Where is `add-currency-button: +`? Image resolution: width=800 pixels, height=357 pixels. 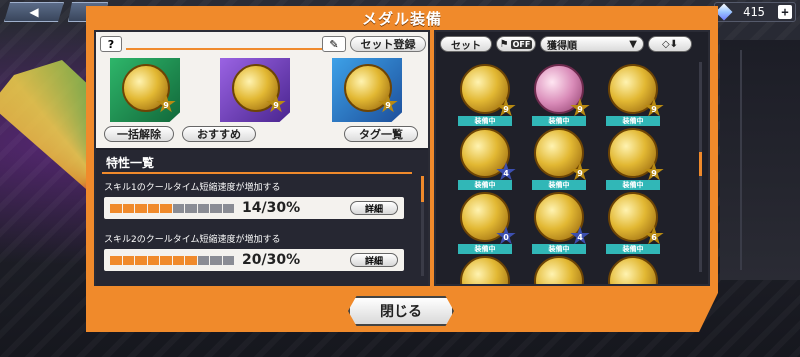
add-currency-button: + is located at coordinates (785, 12).